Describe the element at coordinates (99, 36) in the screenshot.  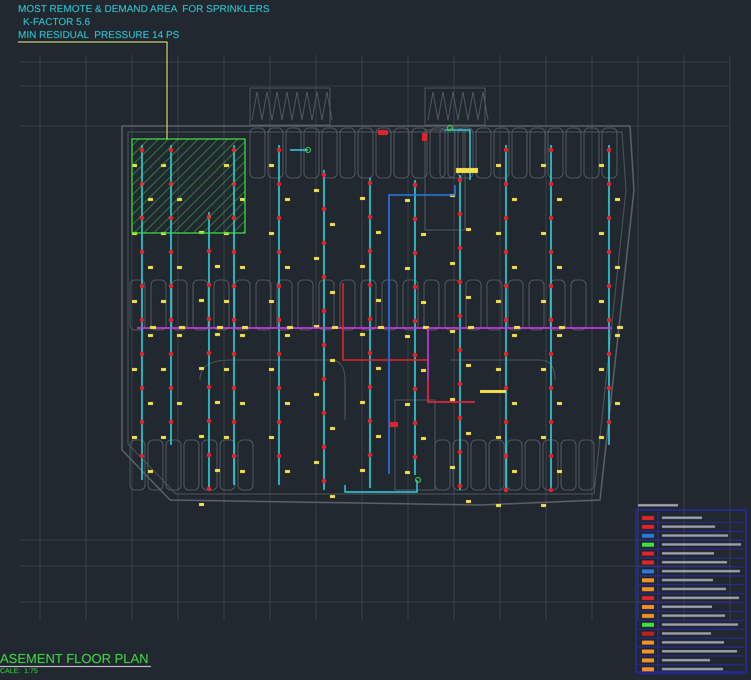
I see `annotation-text: MIN RESIDUAL PRESSURE 14 PS` at that location.